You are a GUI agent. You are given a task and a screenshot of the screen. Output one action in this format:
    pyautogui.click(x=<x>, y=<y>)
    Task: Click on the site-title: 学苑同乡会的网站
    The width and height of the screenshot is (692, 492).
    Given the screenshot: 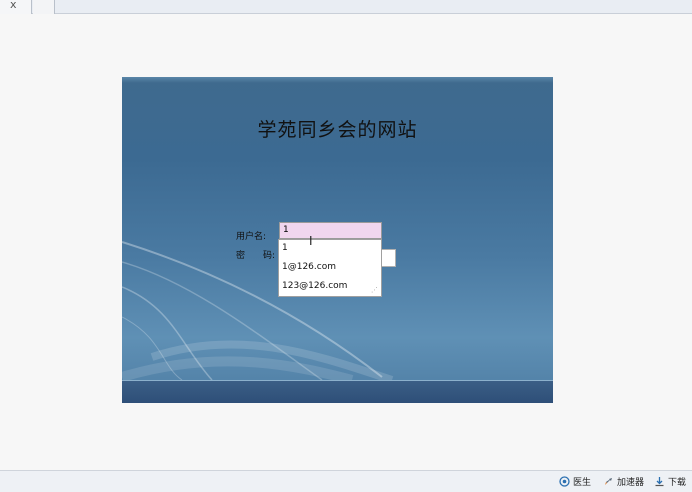 What is the action you would take?
    pyautogui.click(x=337, y=130)
    